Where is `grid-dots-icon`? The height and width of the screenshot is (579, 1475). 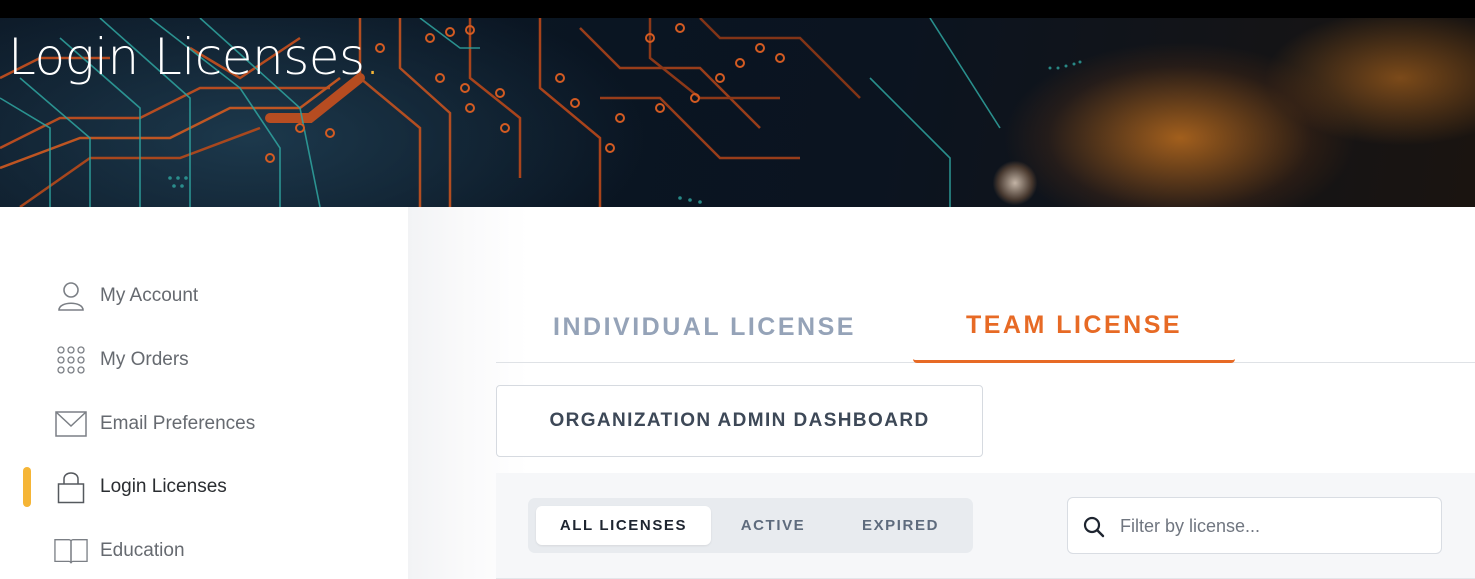 grid-dots-icon is located at coordinates (71, 360).